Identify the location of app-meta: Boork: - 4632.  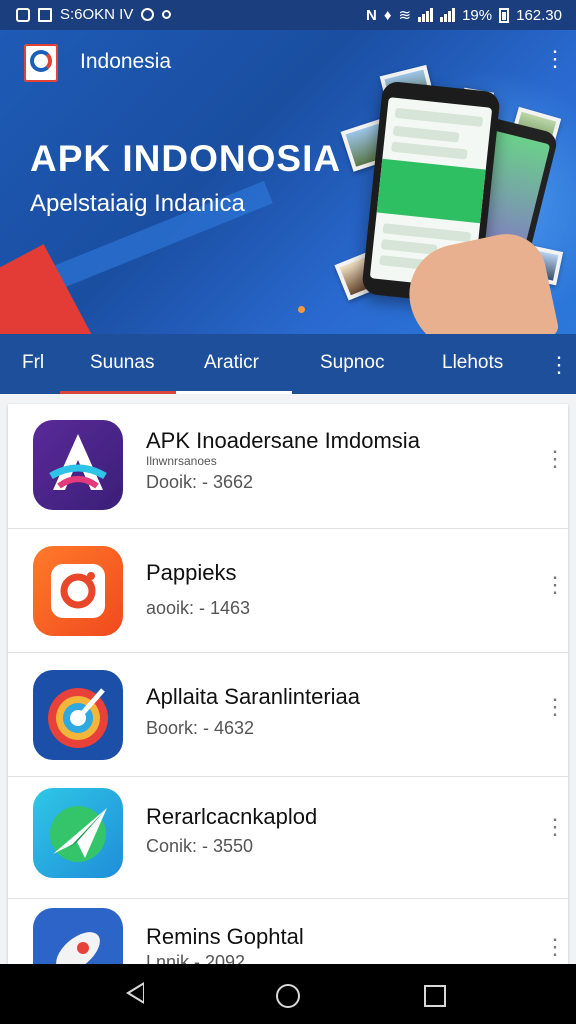
(200, 728).